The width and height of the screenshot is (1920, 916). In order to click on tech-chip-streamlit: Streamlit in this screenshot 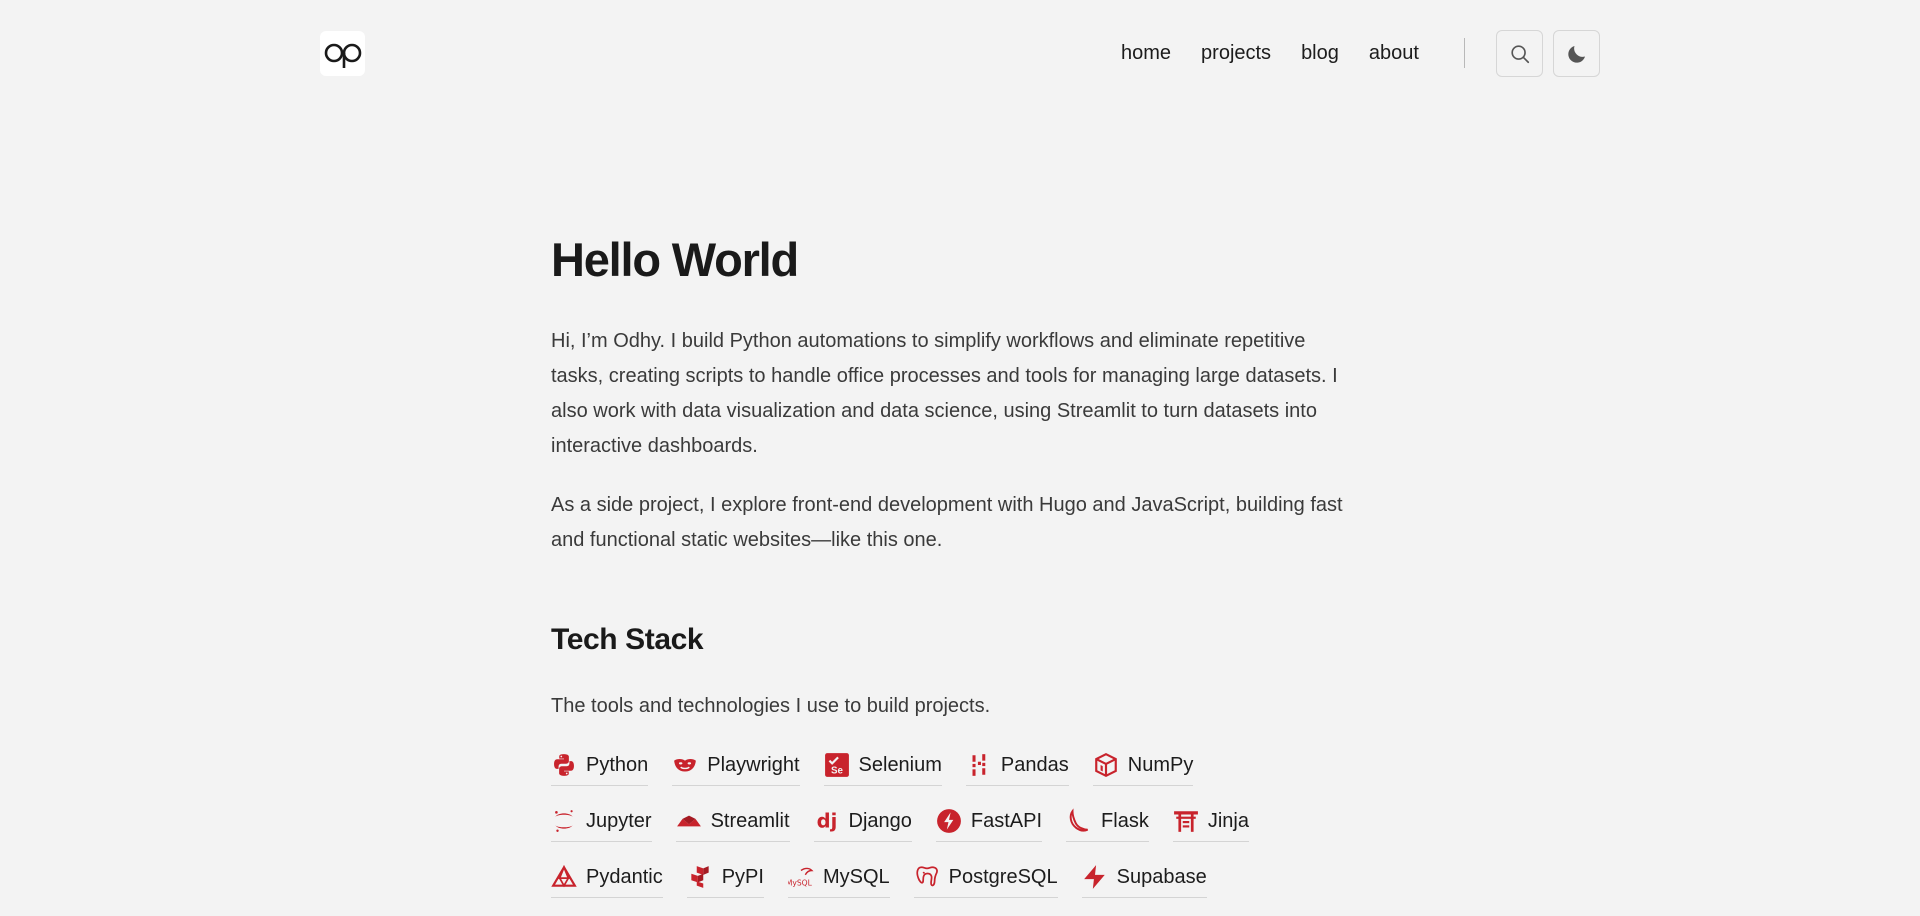, I will do `click(732, 823)`.